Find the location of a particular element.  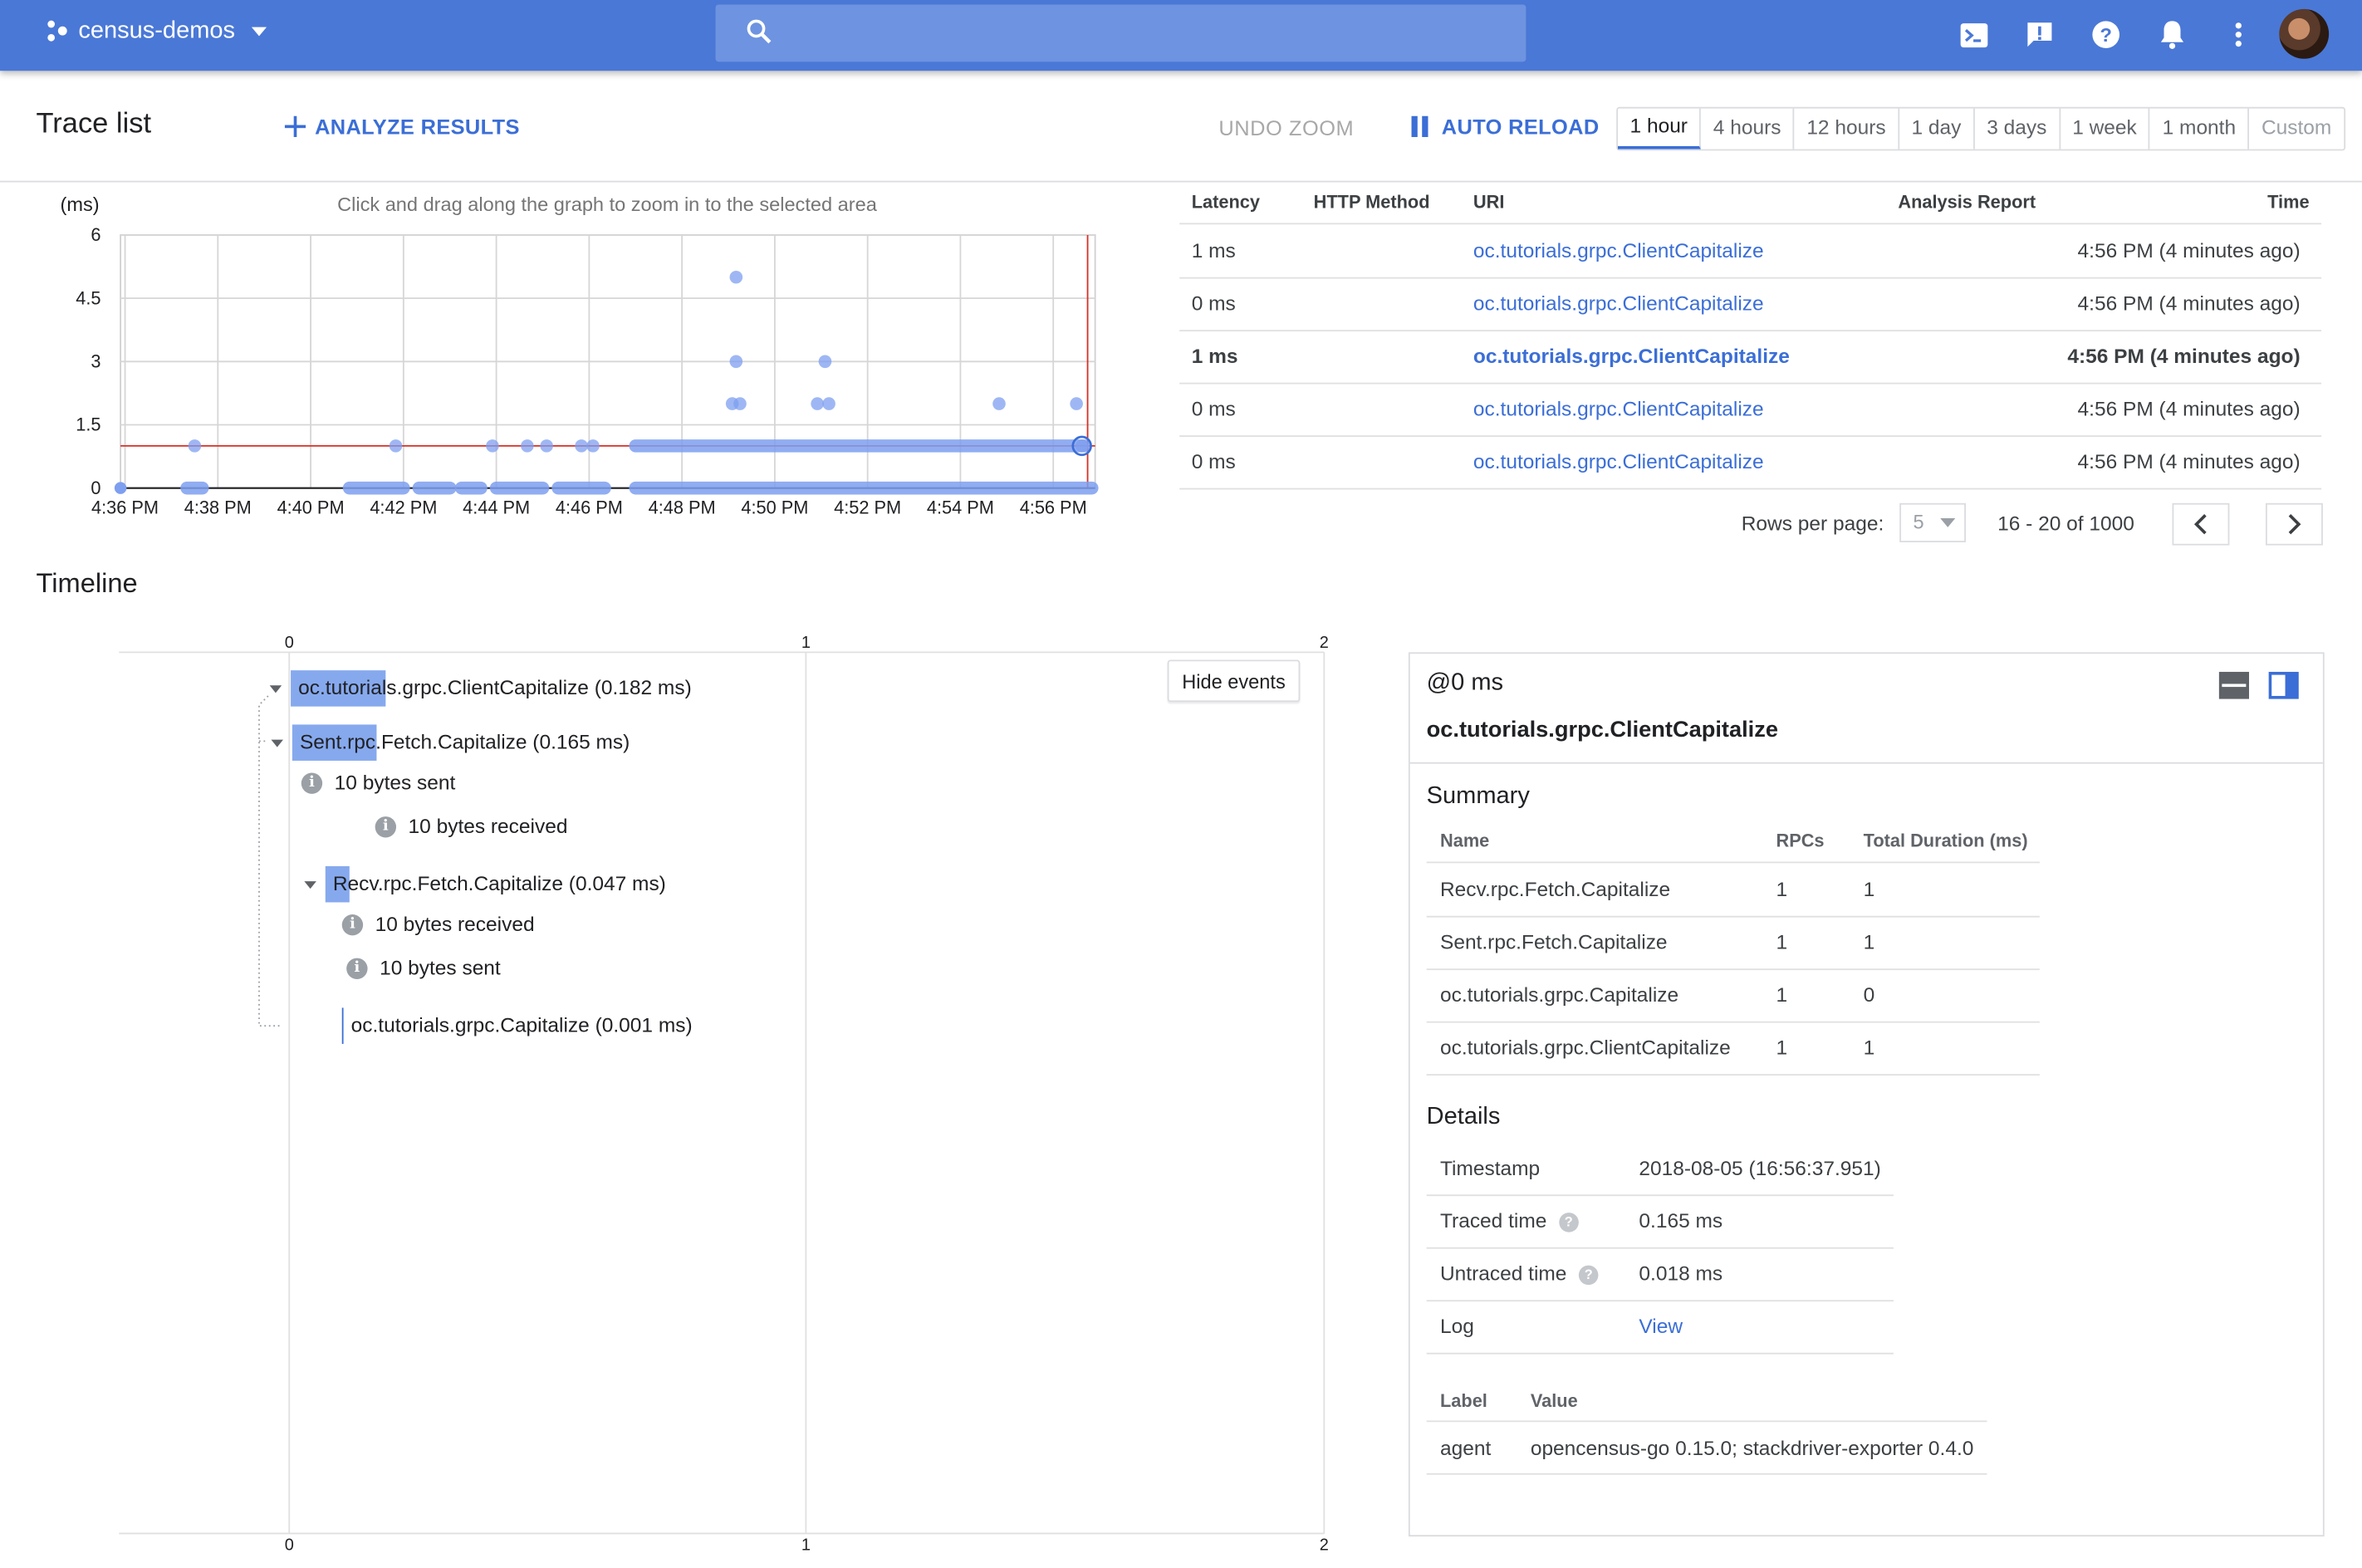

col-time: Time is located at coordinates (2288, 201).